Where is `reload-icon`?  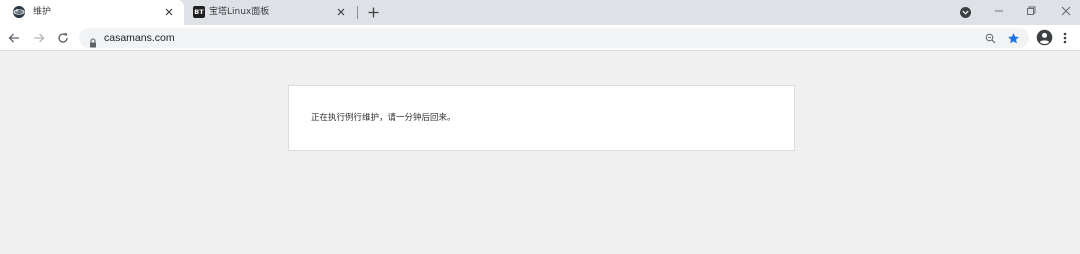 reload-icon is located at coordinates (63, 38).